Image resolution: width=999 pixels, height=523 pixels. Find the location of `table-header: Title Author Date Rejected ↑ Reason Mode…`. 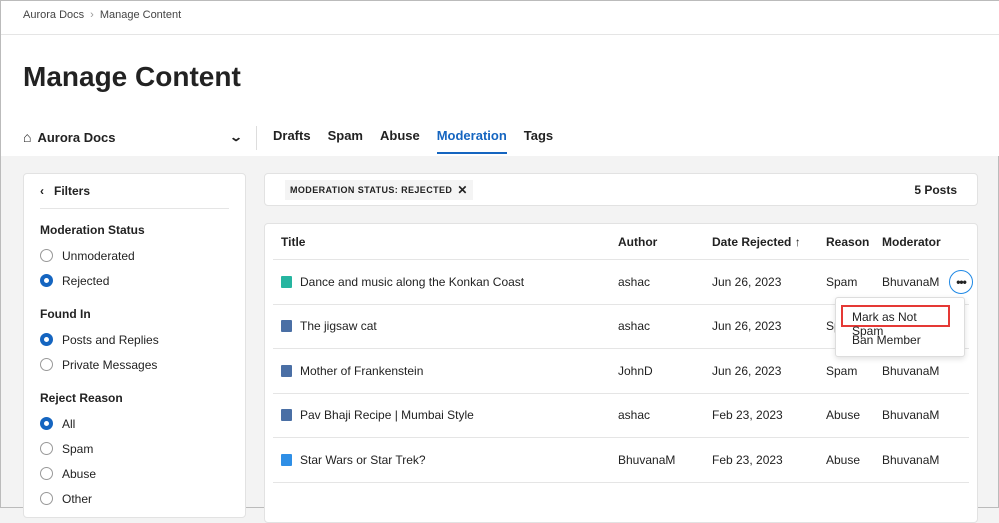

table-header: Title Author Date Rejected ↑ Reason Mode… is located at coordinates (621, 242).